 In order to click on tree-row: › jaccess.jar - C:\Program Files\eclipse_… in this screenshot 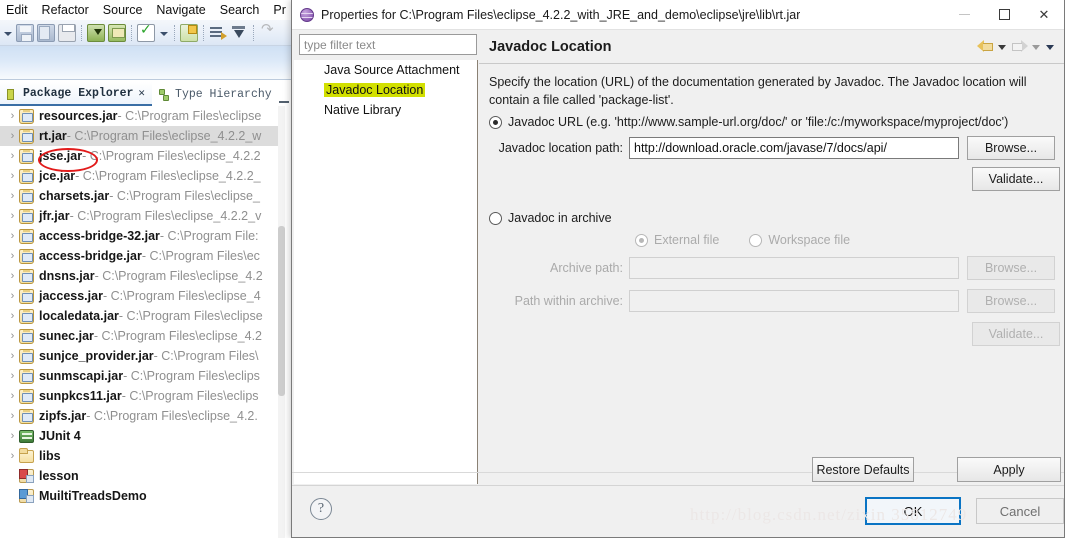, I will do `click(142, 296)`.